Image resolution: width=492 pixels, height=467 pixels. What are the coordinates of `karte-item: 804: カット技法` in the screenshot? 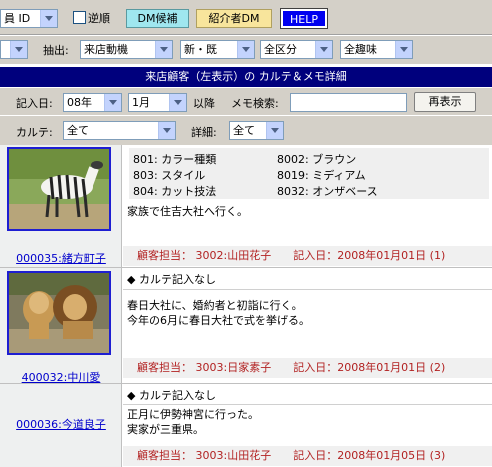 It's located at (175, 191).